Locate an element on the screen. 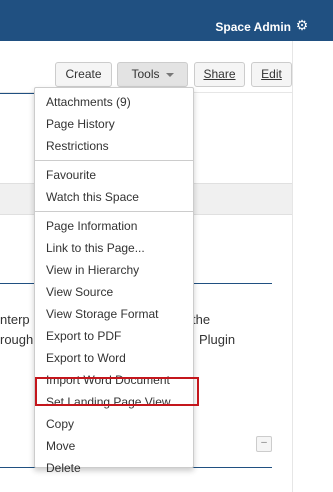  menu-item-favourite: Favourite is located at coordinates (114, 175).